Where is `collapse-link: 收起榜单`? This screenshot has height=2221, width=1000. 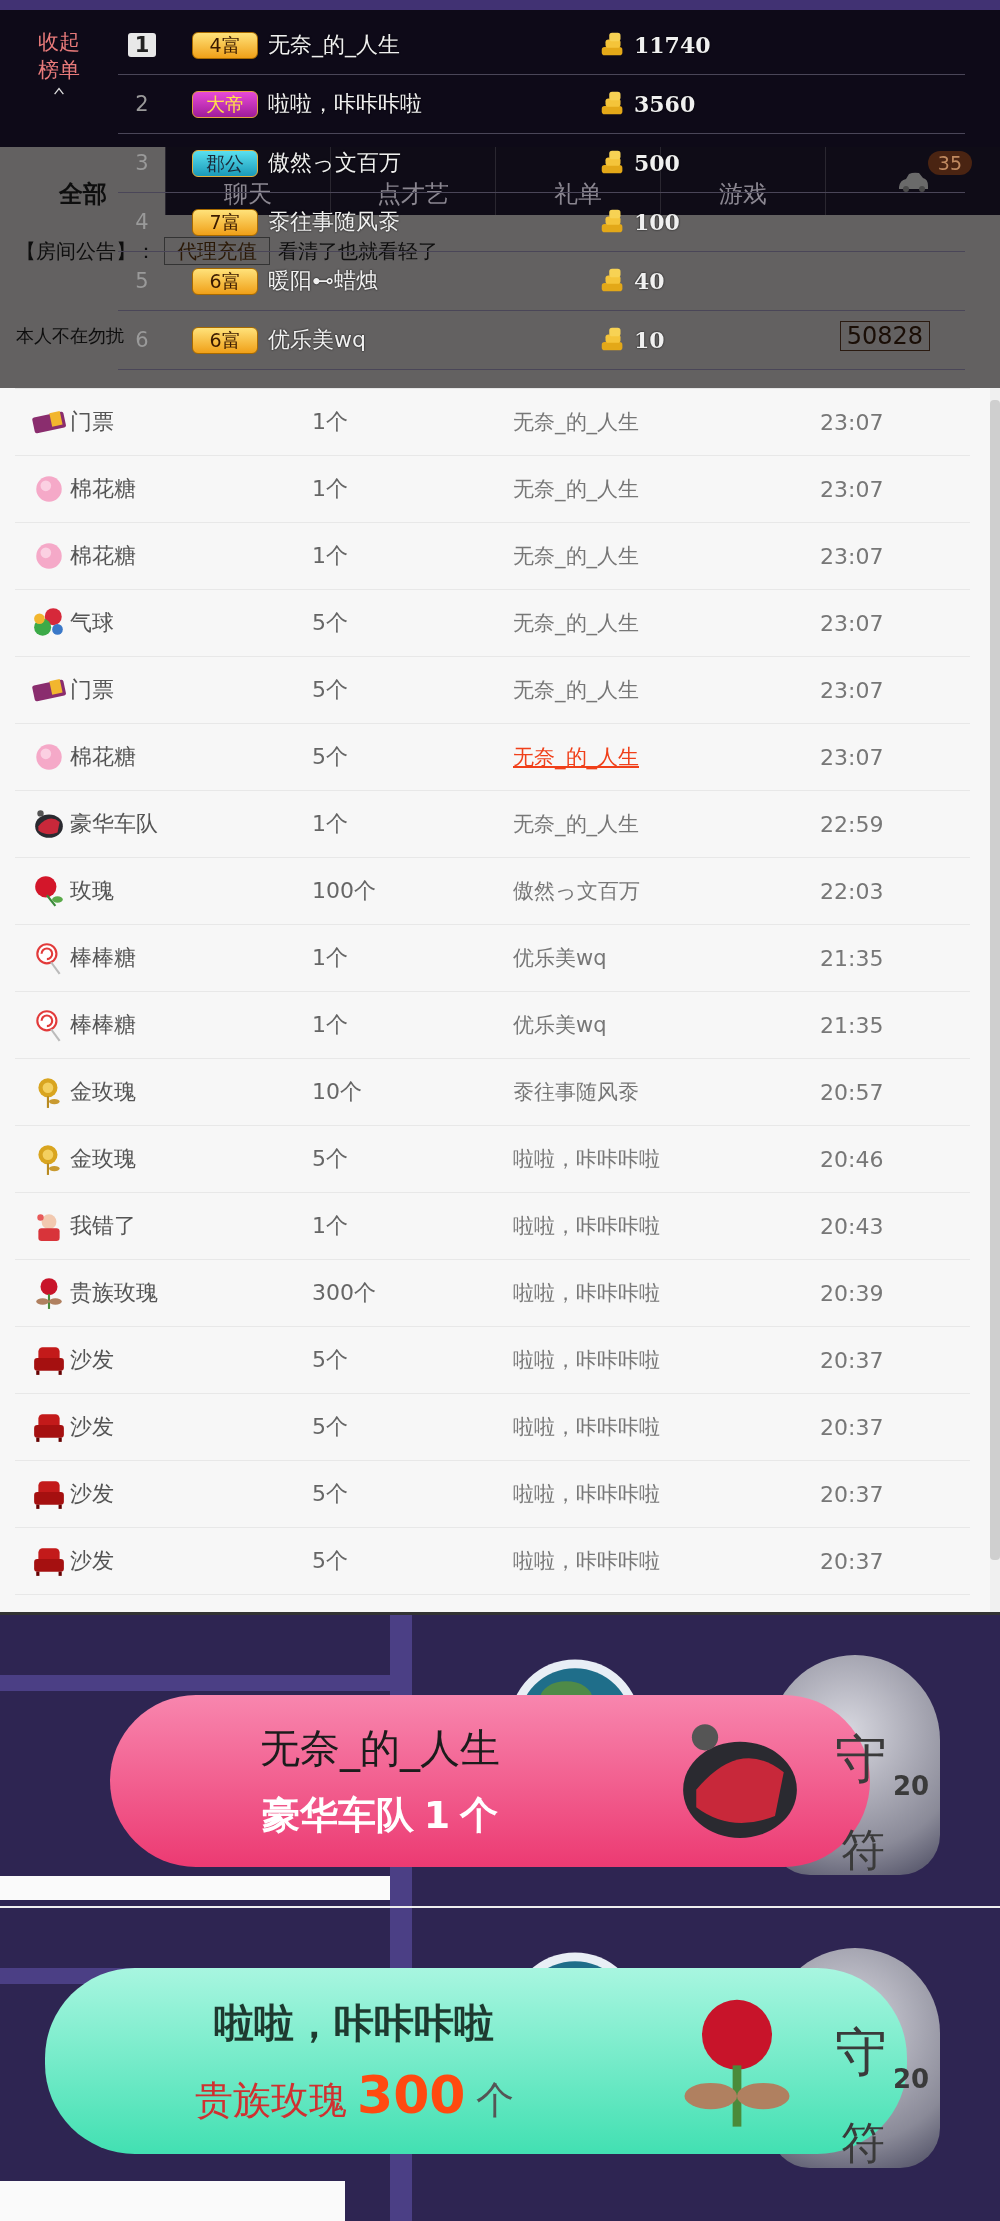
collapse-link: 收起榜单 is located at coordinates (59, 56).